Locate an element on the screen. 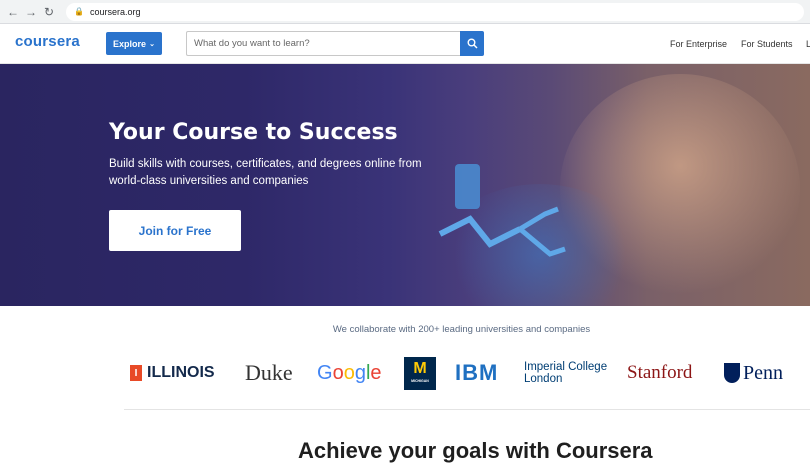  search-input is located at coordinates (323, 43).